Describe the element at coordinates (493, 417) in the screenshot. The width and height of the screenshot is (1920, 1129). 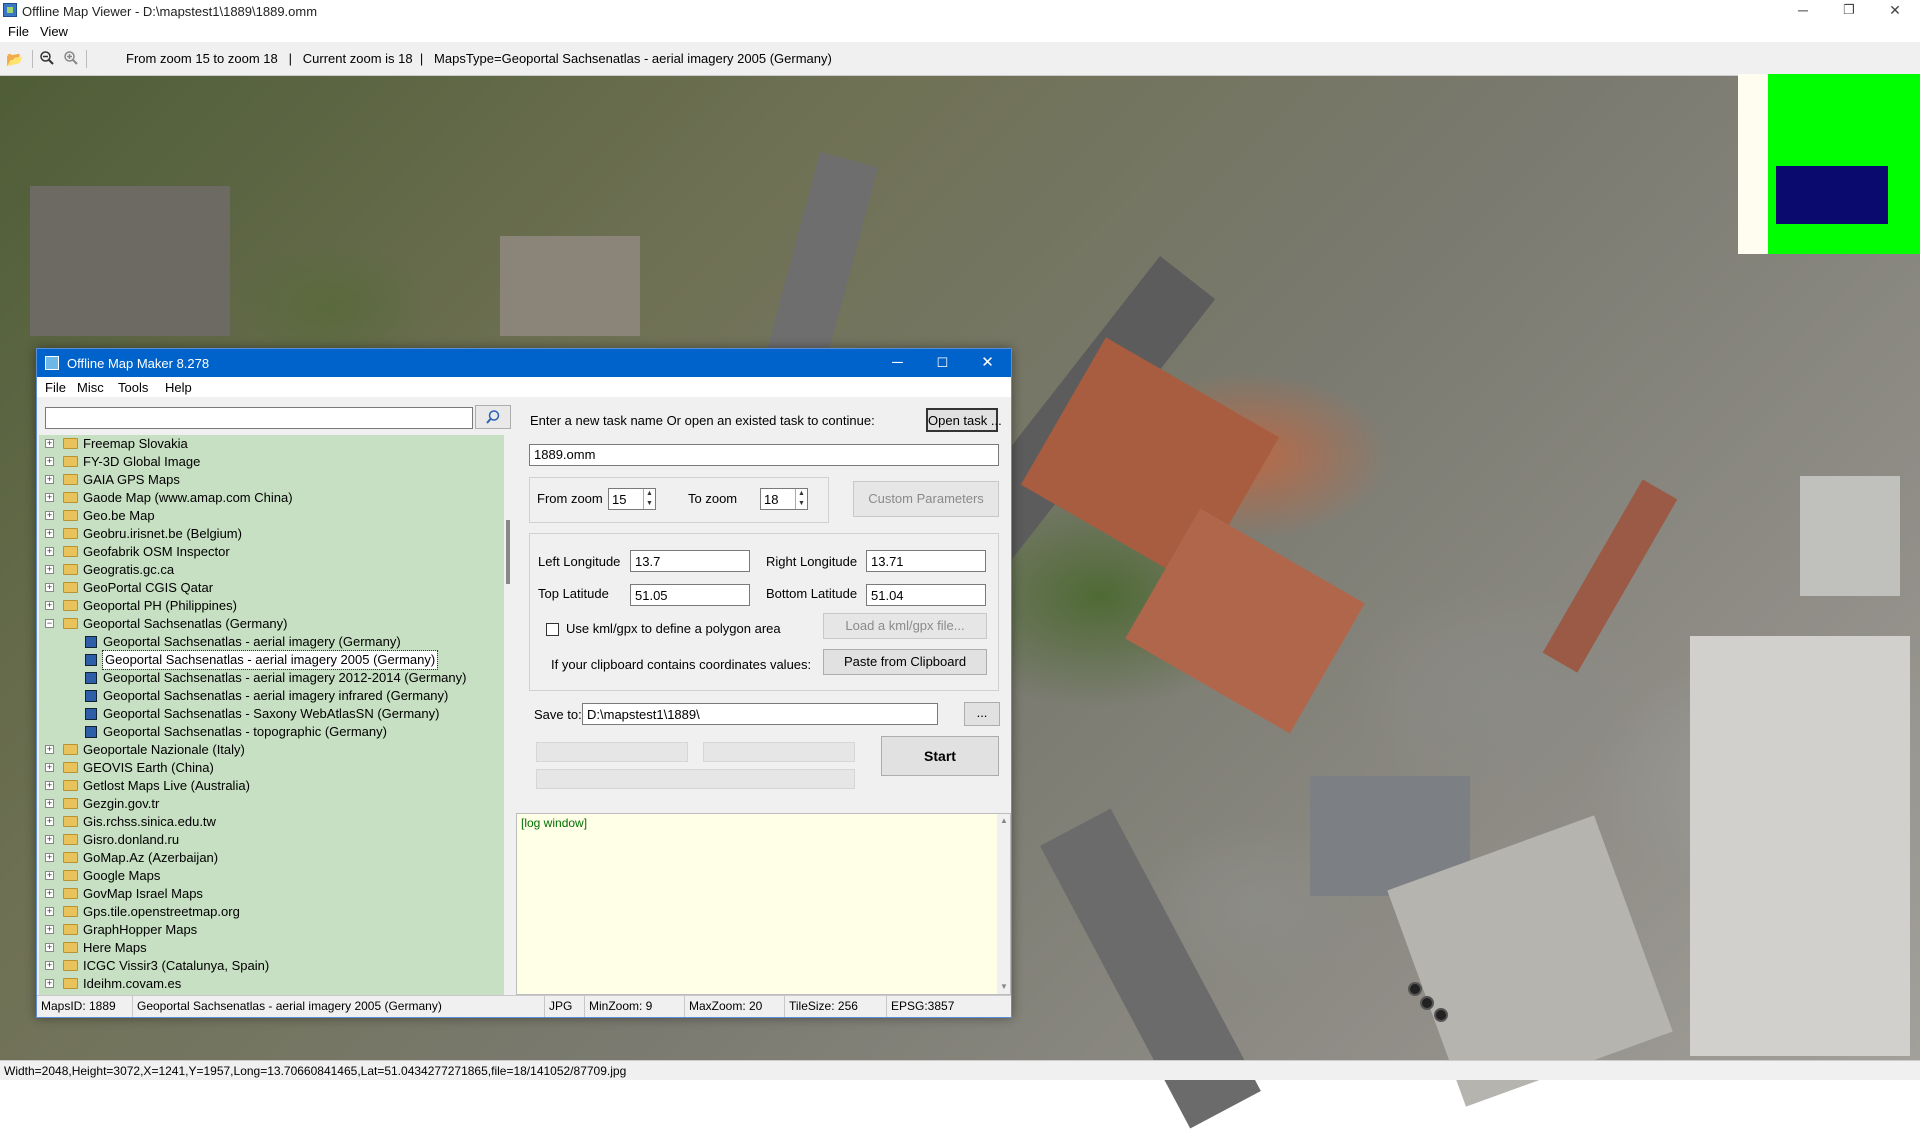
I see `search-button` at that location.